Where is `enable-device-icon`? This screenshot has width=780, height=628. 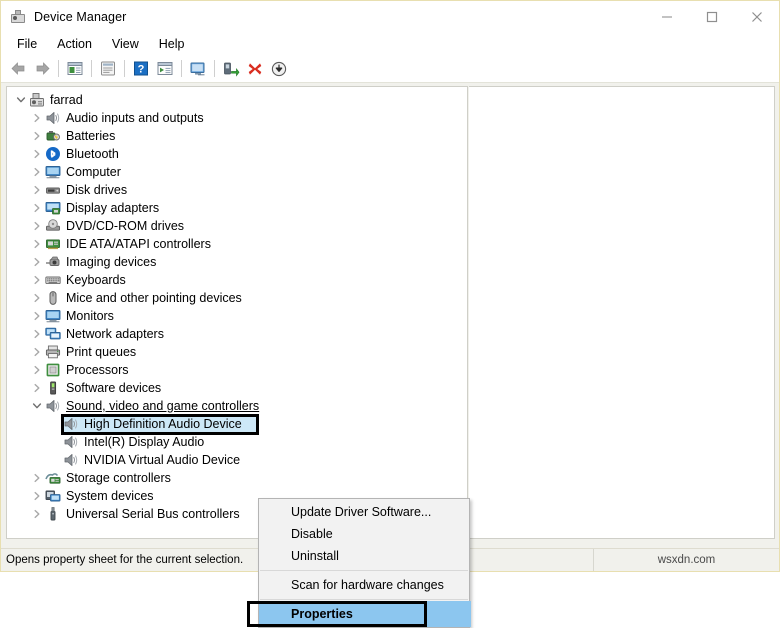
enable-device-icon is located at coordinates (279, 68).